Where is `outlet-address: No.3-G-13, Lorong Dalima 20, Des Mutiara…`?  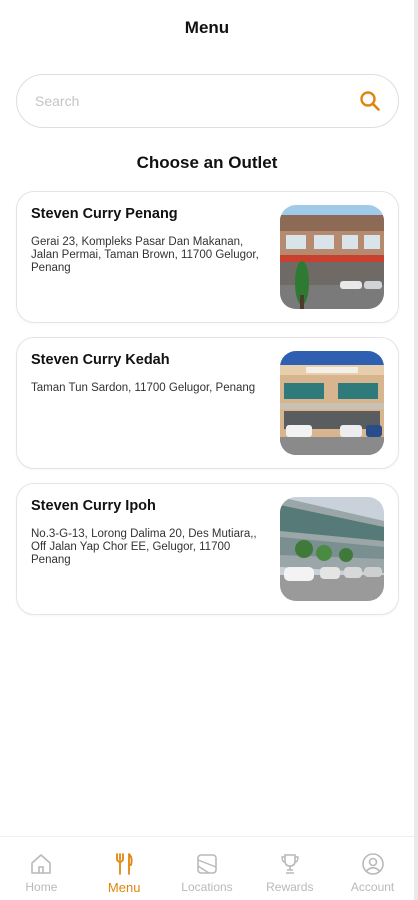
outlet-address: No.3-G-13, Lorong Dalima 20, Des Mutiara… is located at coordinates (144, 547).